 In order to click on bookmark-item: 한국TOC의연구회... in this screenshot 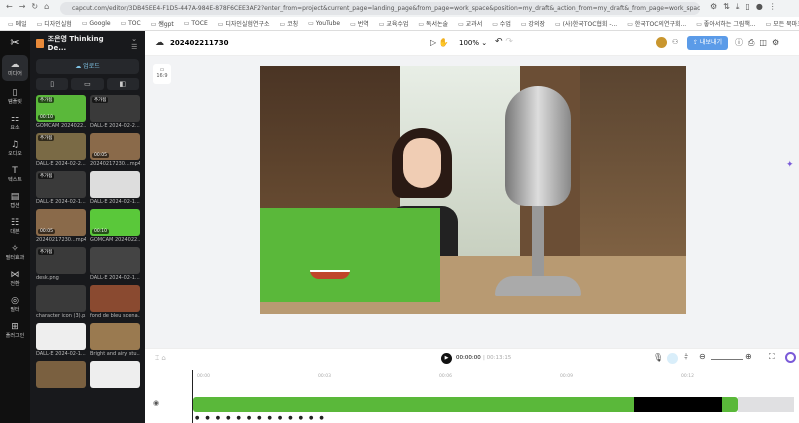, I will do `click(656, 23)`.